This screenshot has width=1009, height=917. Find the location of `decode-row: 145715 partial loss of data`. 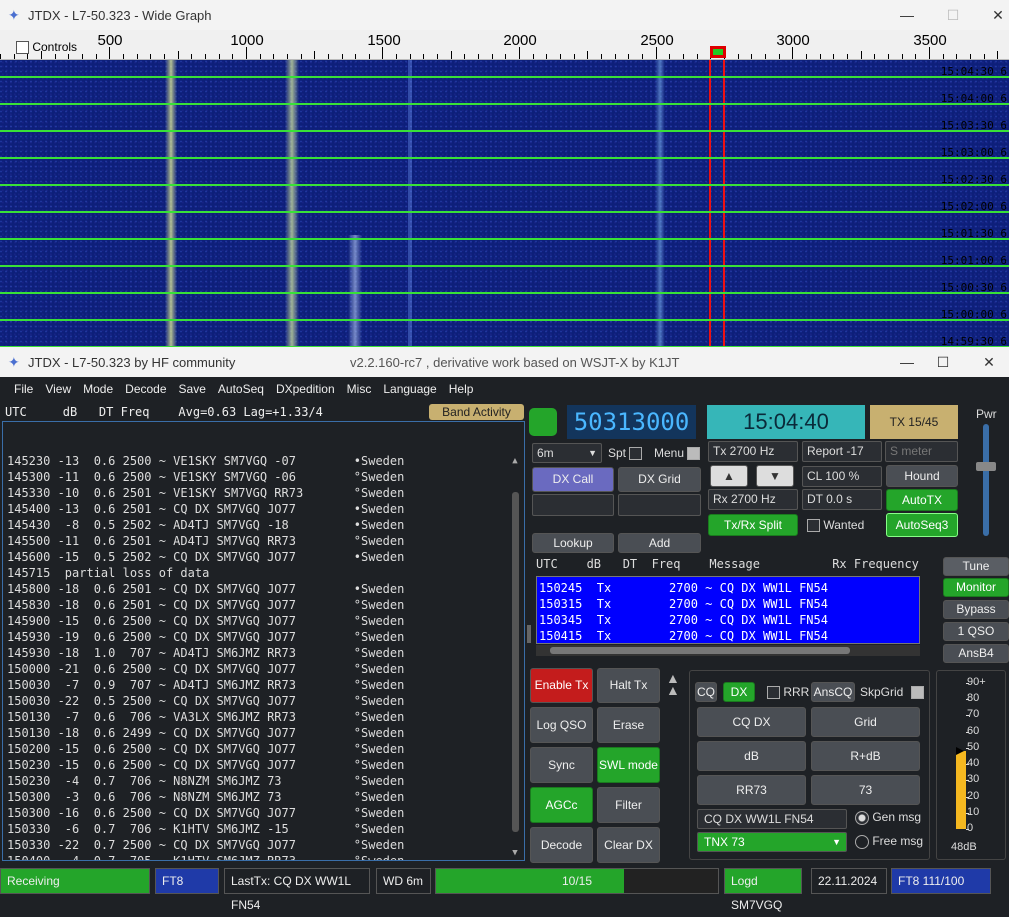

decode-row: 145715 partial loss of data is located at coordinates (265, 573).